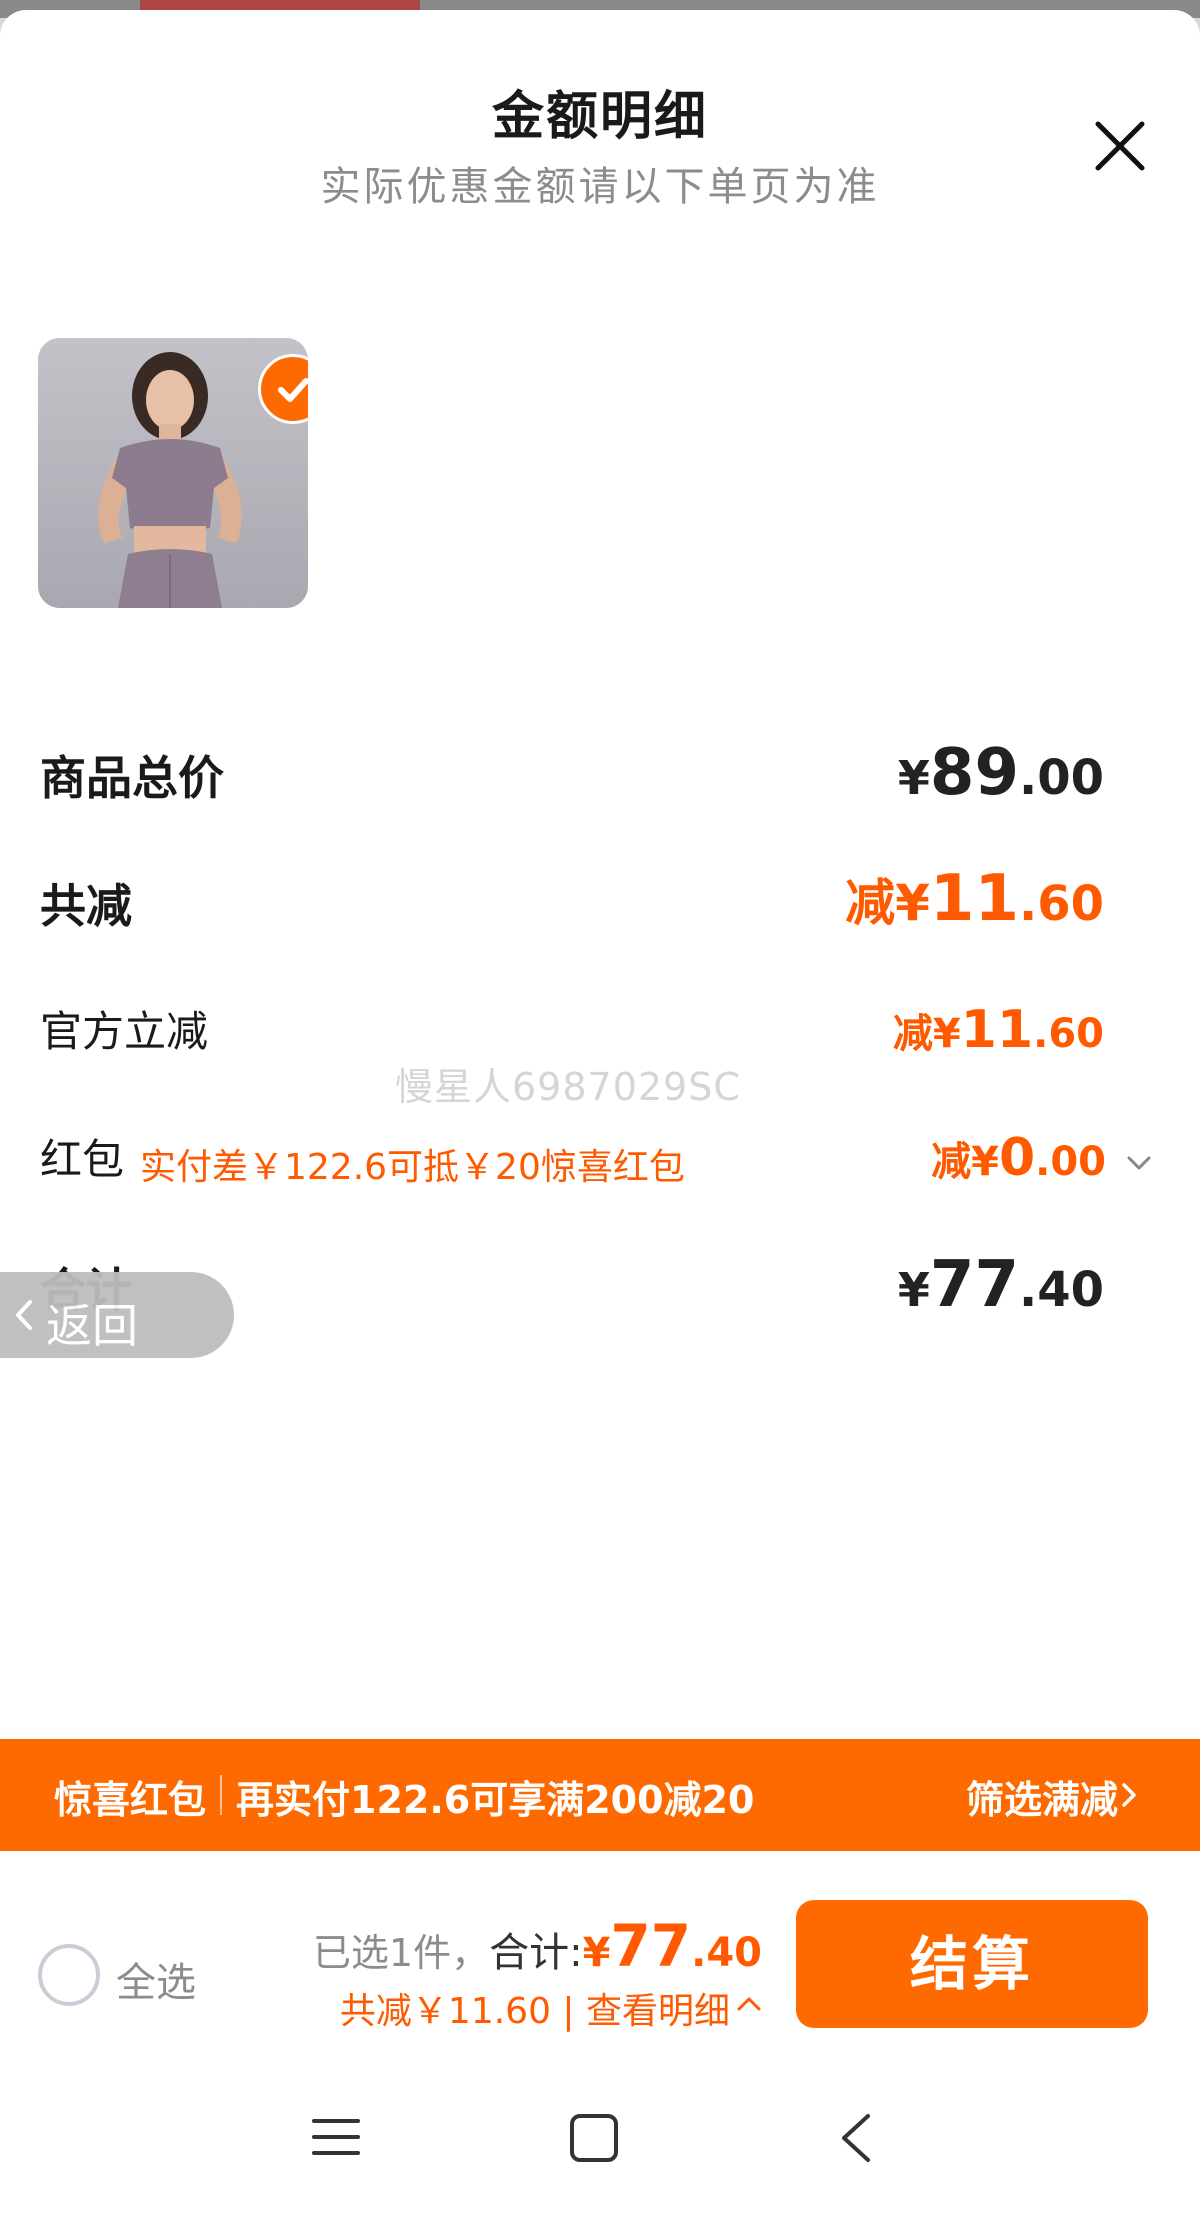 The width and height of the screenshot is (1200, 2232). I want to click on menu-icon, so click(336, 2137).